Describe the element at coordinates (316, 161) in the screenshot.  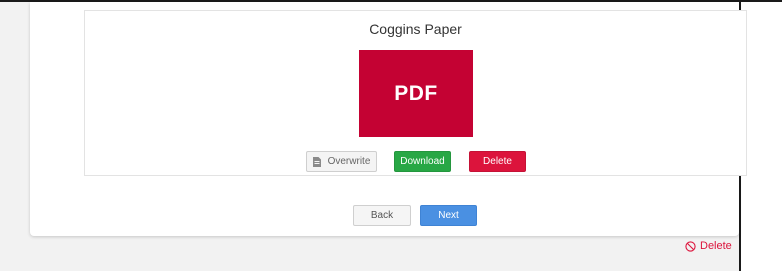
I see `file-icon` at that location.